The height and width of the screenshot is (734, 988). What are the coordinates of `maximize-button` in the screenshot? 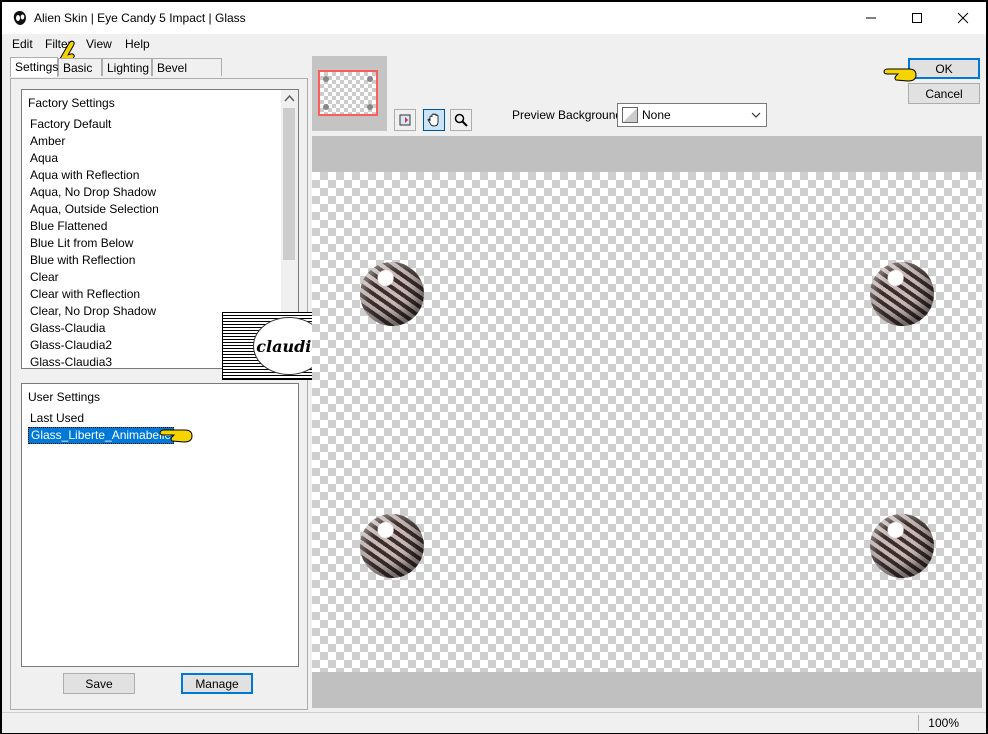 It's located at (917, 18).